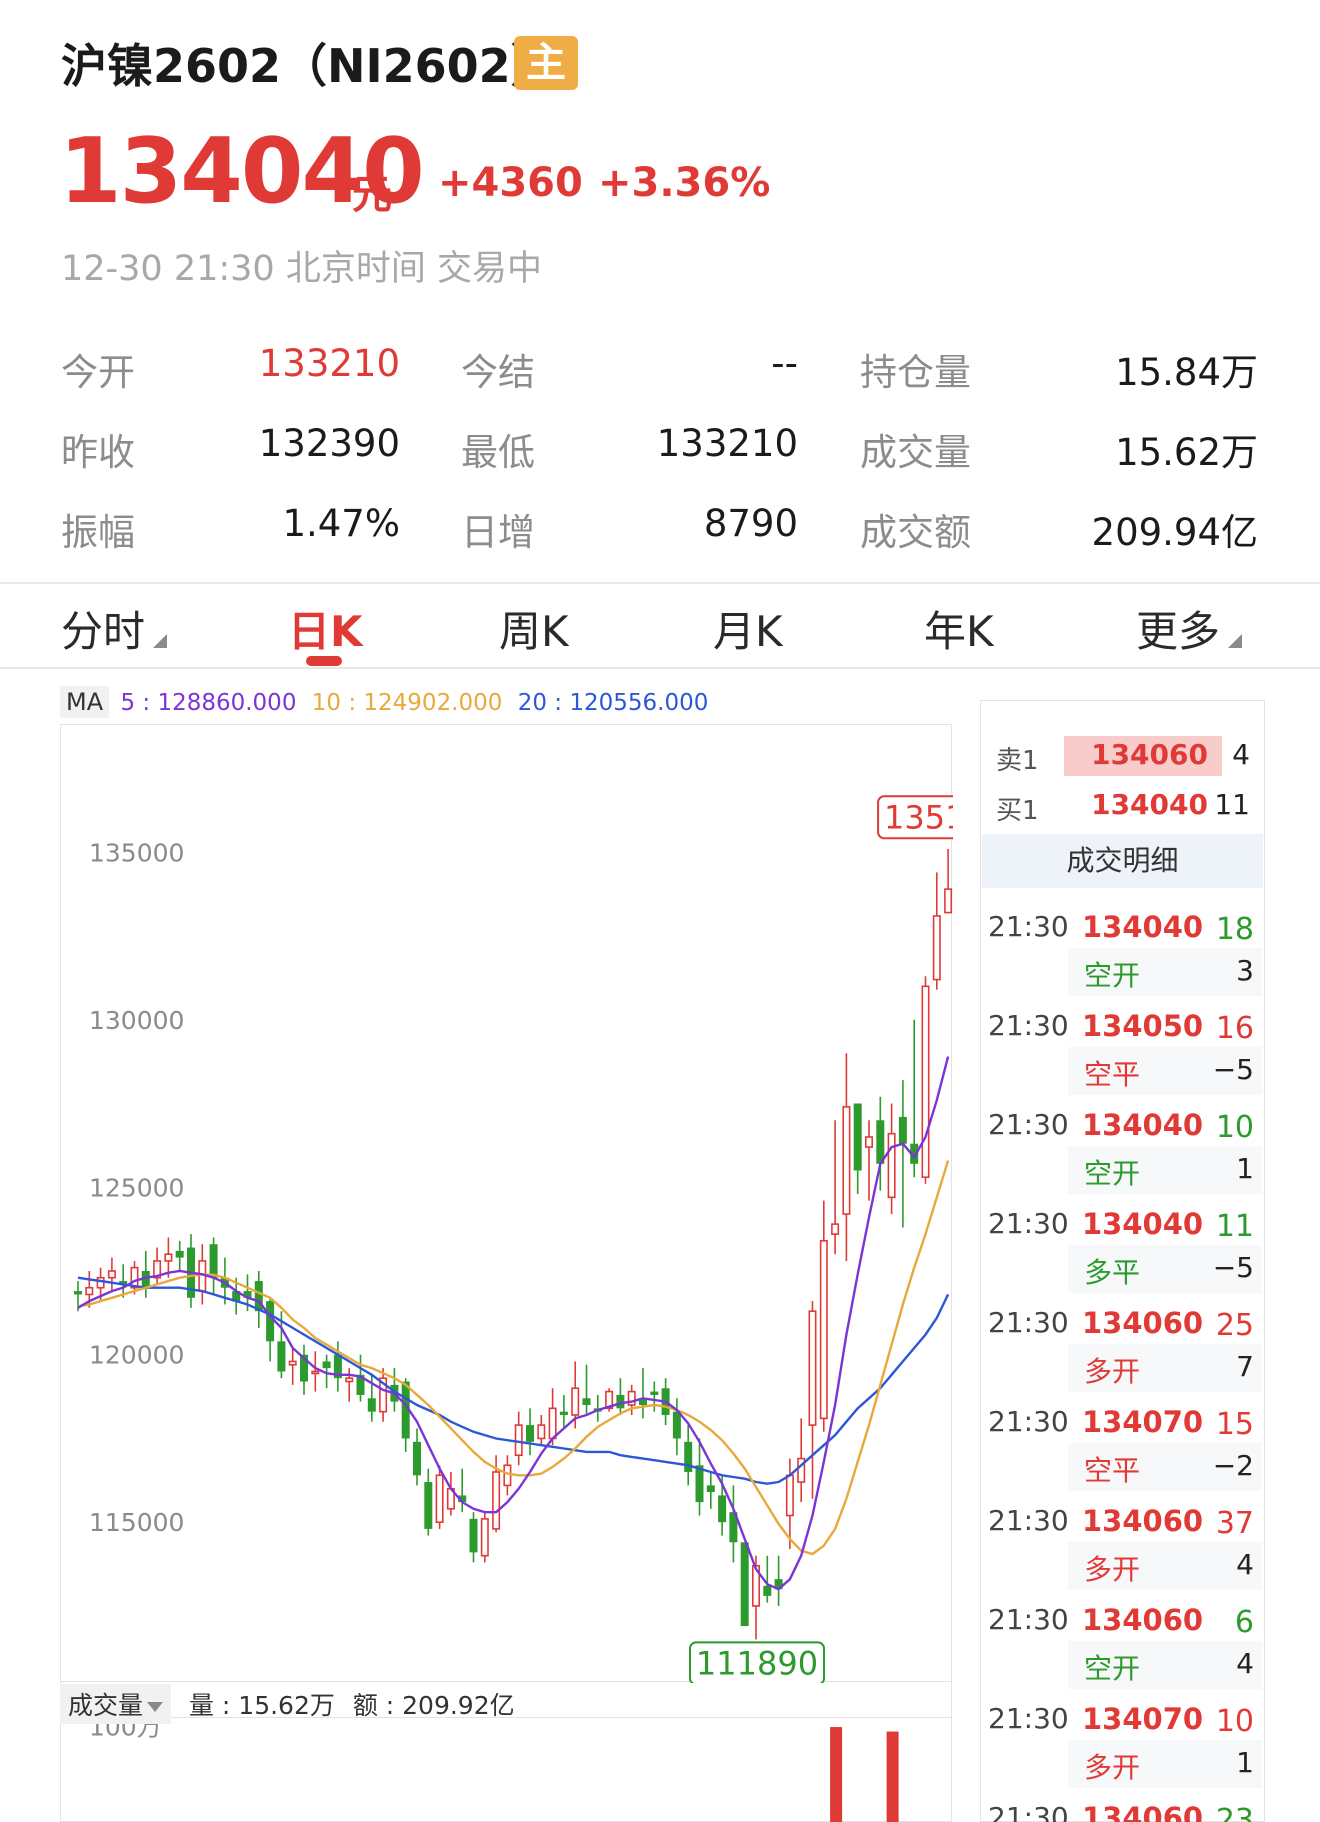 This screenshot has width=1320, height=1822. What do you see at coordinates (1189, 628) in the screenshot?
I see `tab-more: 更多` at bounding box center [1189, 628].